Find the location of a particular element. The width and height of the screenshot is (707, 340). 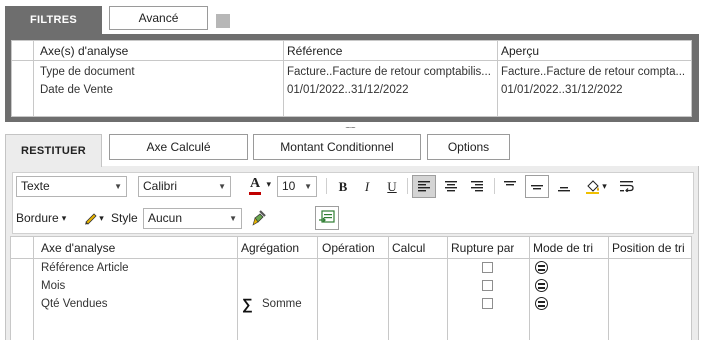

wrap-text-icon is located at coordinates (627, 186).